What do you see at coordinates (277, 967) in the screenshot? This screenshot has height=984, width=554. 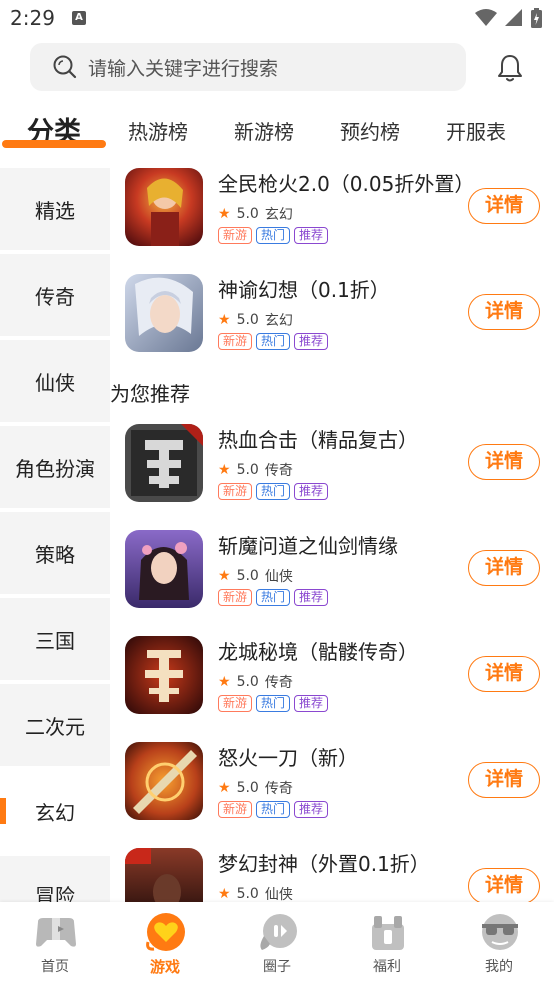 I see `nav-label: 圈子` at bounding box center [277, 967].